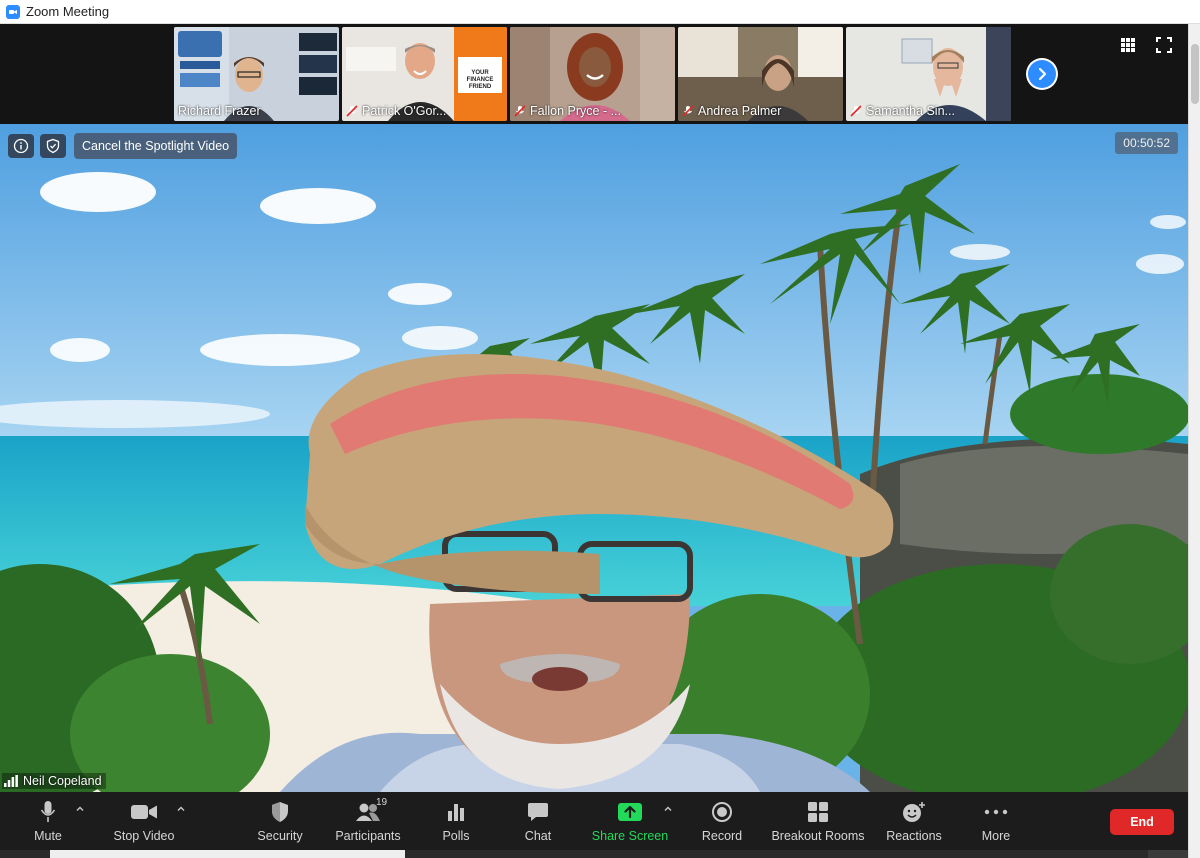  Describe the element at coordinates (13, 11) in the screenshot. I see `zoom-app-icon` at that location.